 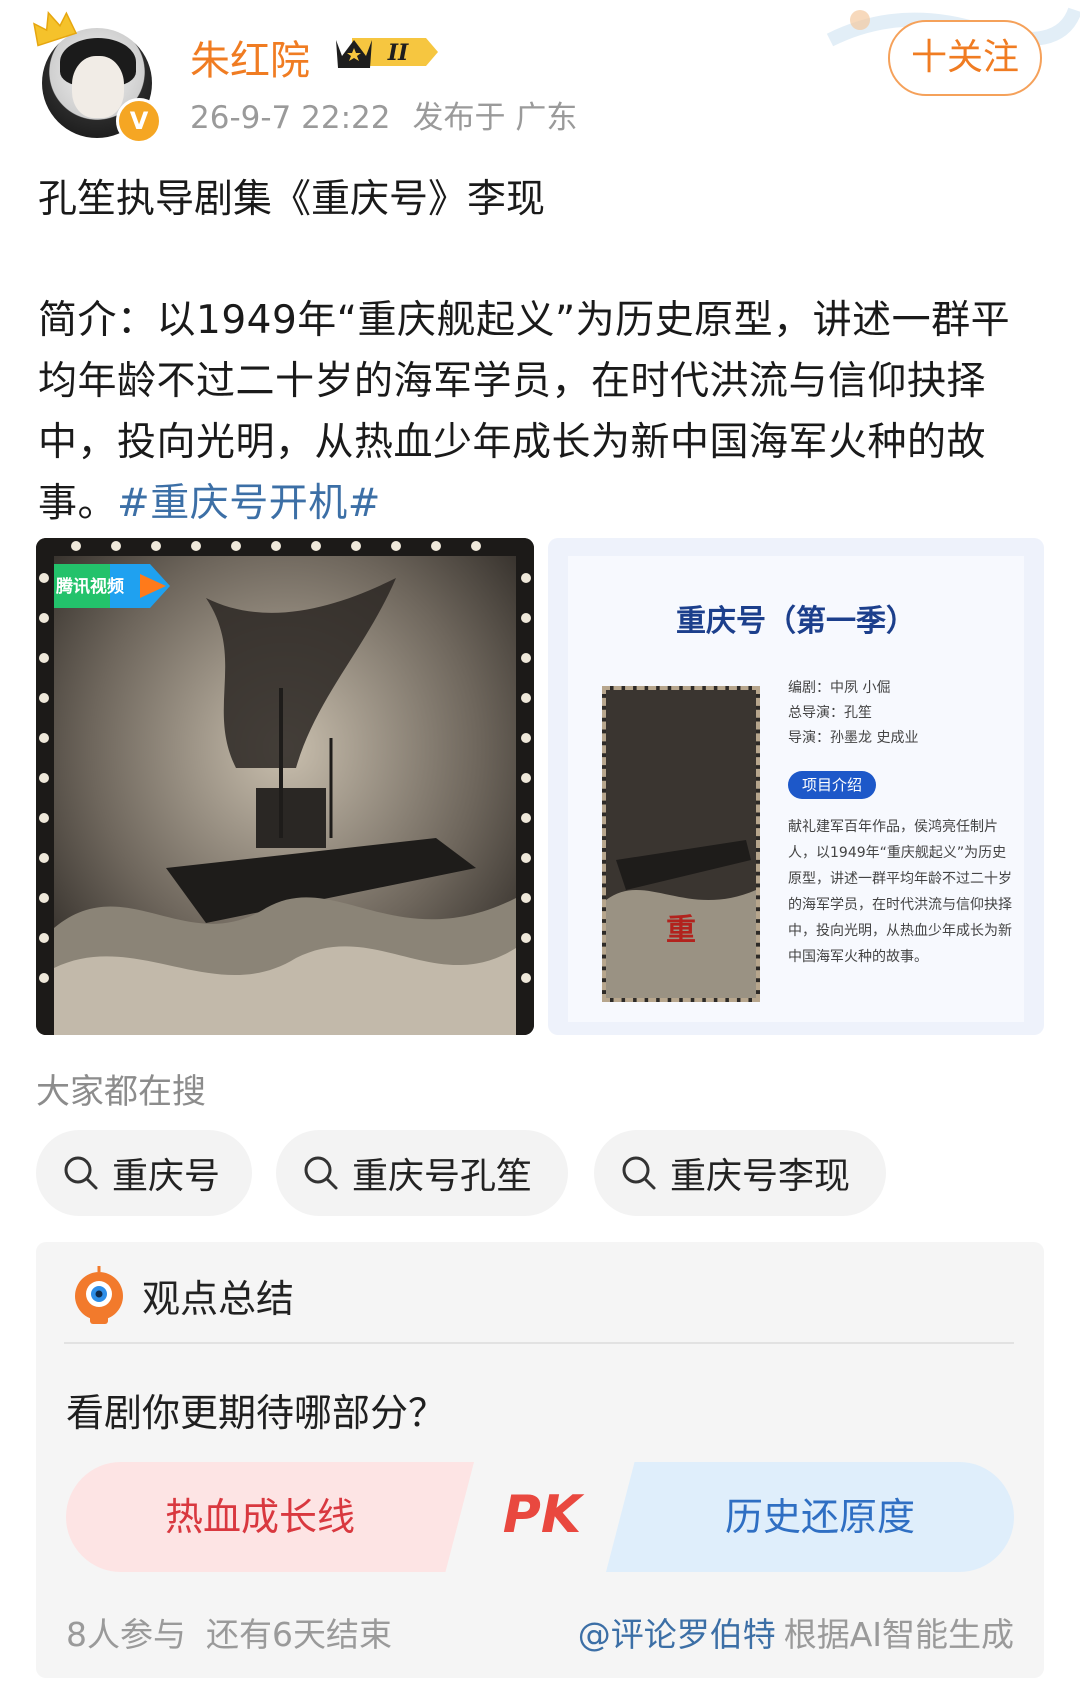 I want to click on divider, so click(x=539, y=1343).